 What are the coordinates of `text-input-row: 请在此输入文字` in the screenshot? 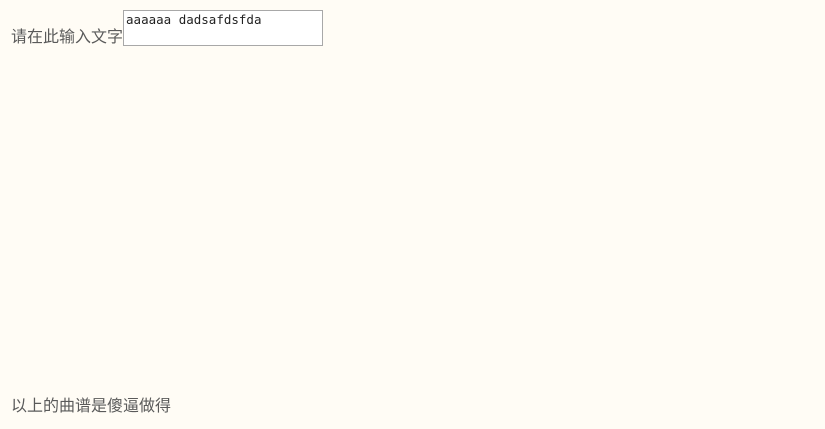 It's located at (167, 28).